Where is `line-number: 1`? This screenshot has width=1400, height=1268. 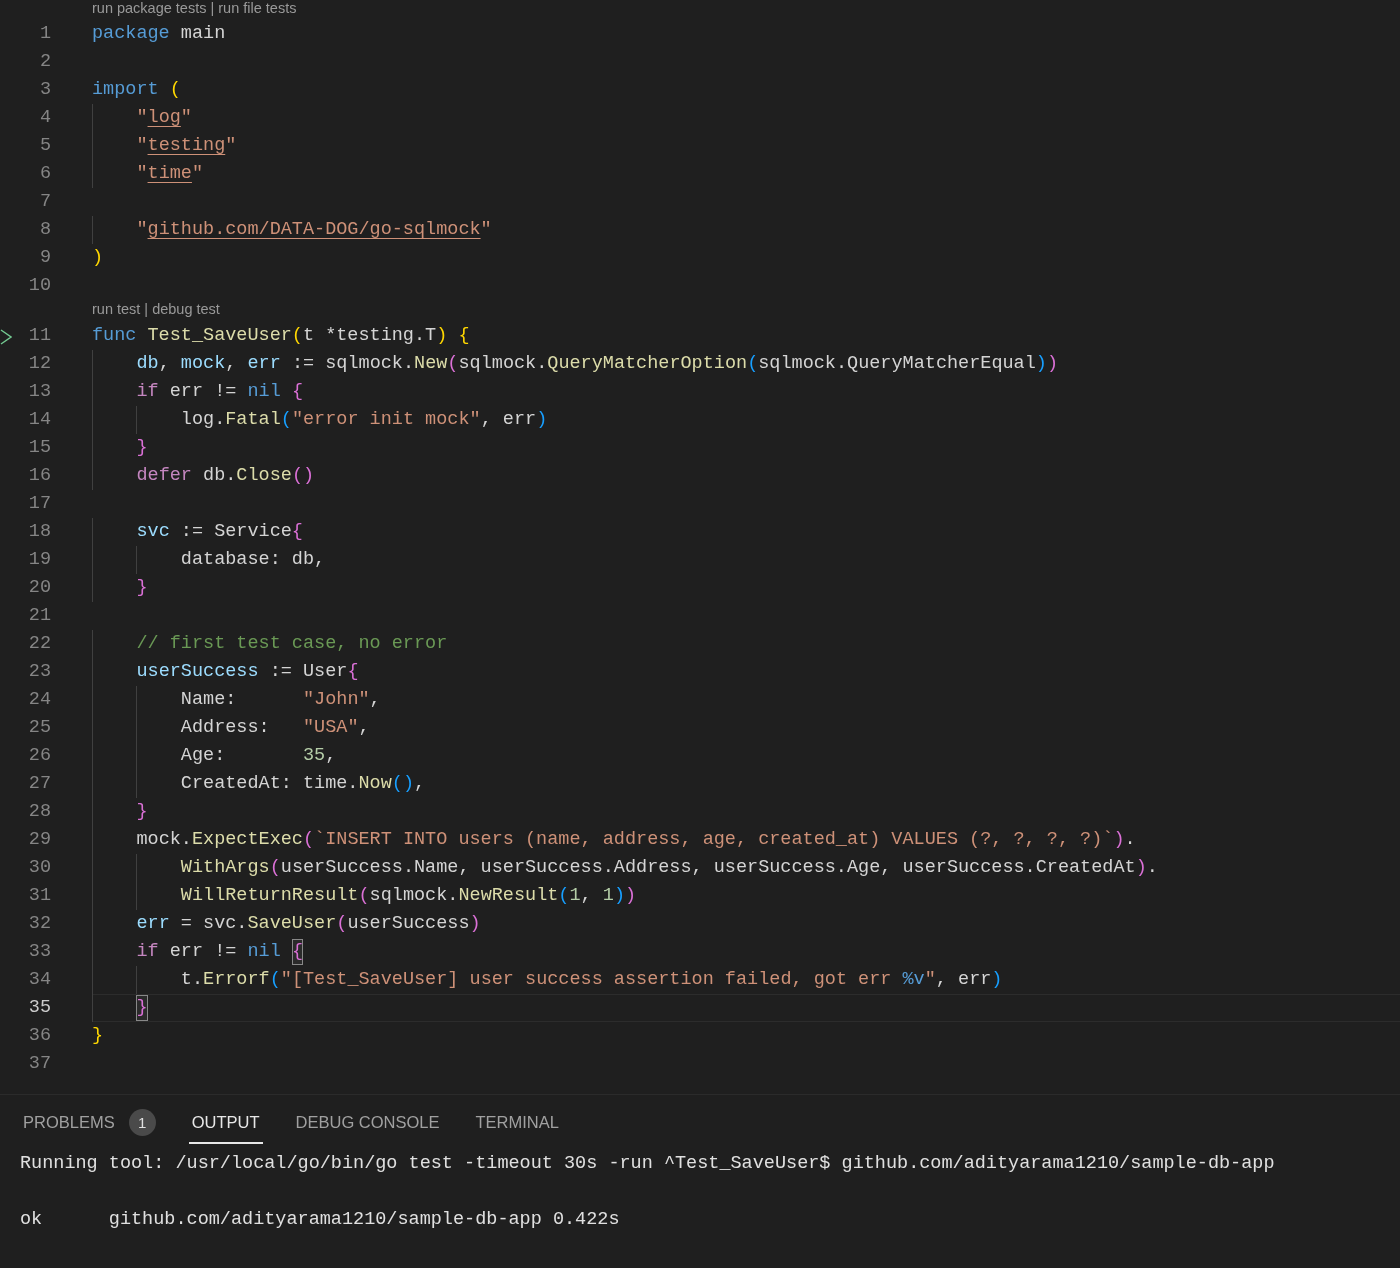 line-number: 1 is located at coordinates (45, 34).